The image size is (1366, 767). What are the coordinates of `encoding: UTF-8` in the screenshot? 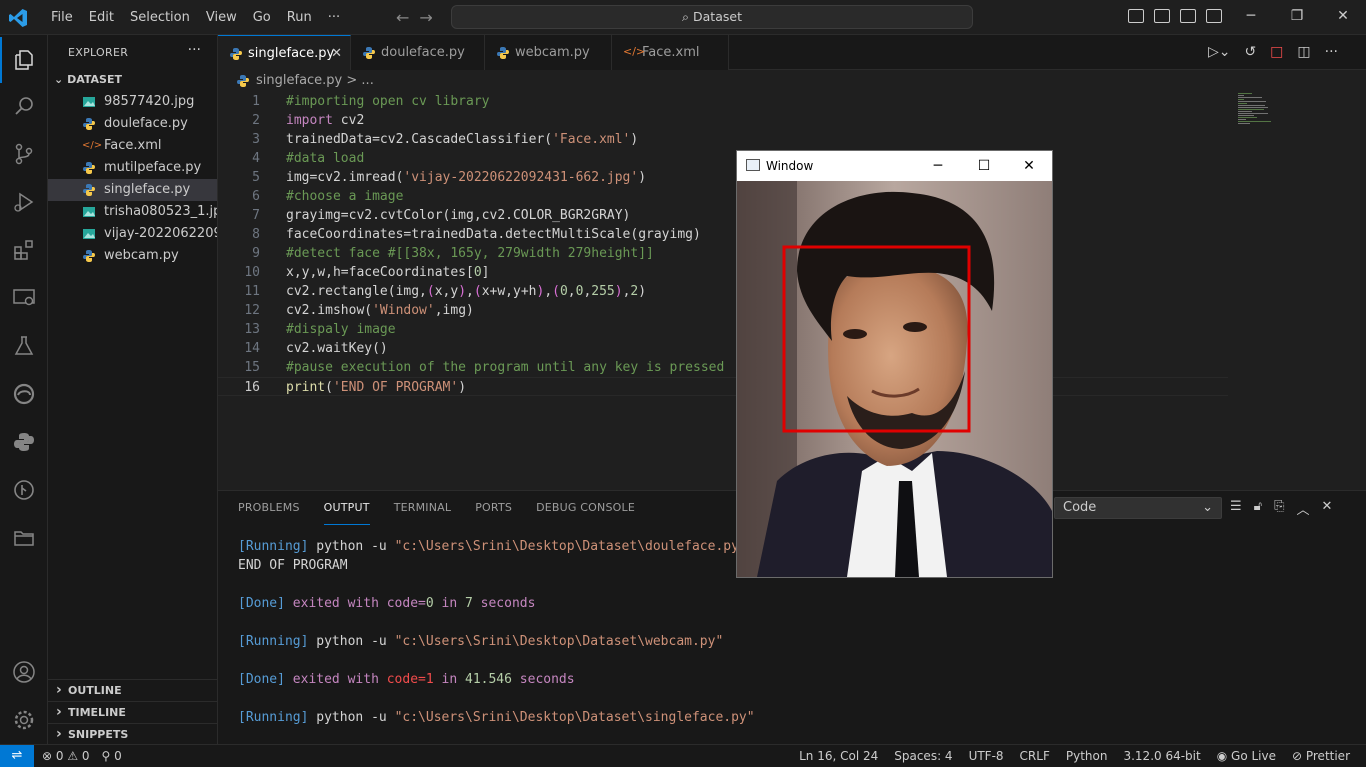 It's located at (986, 756).